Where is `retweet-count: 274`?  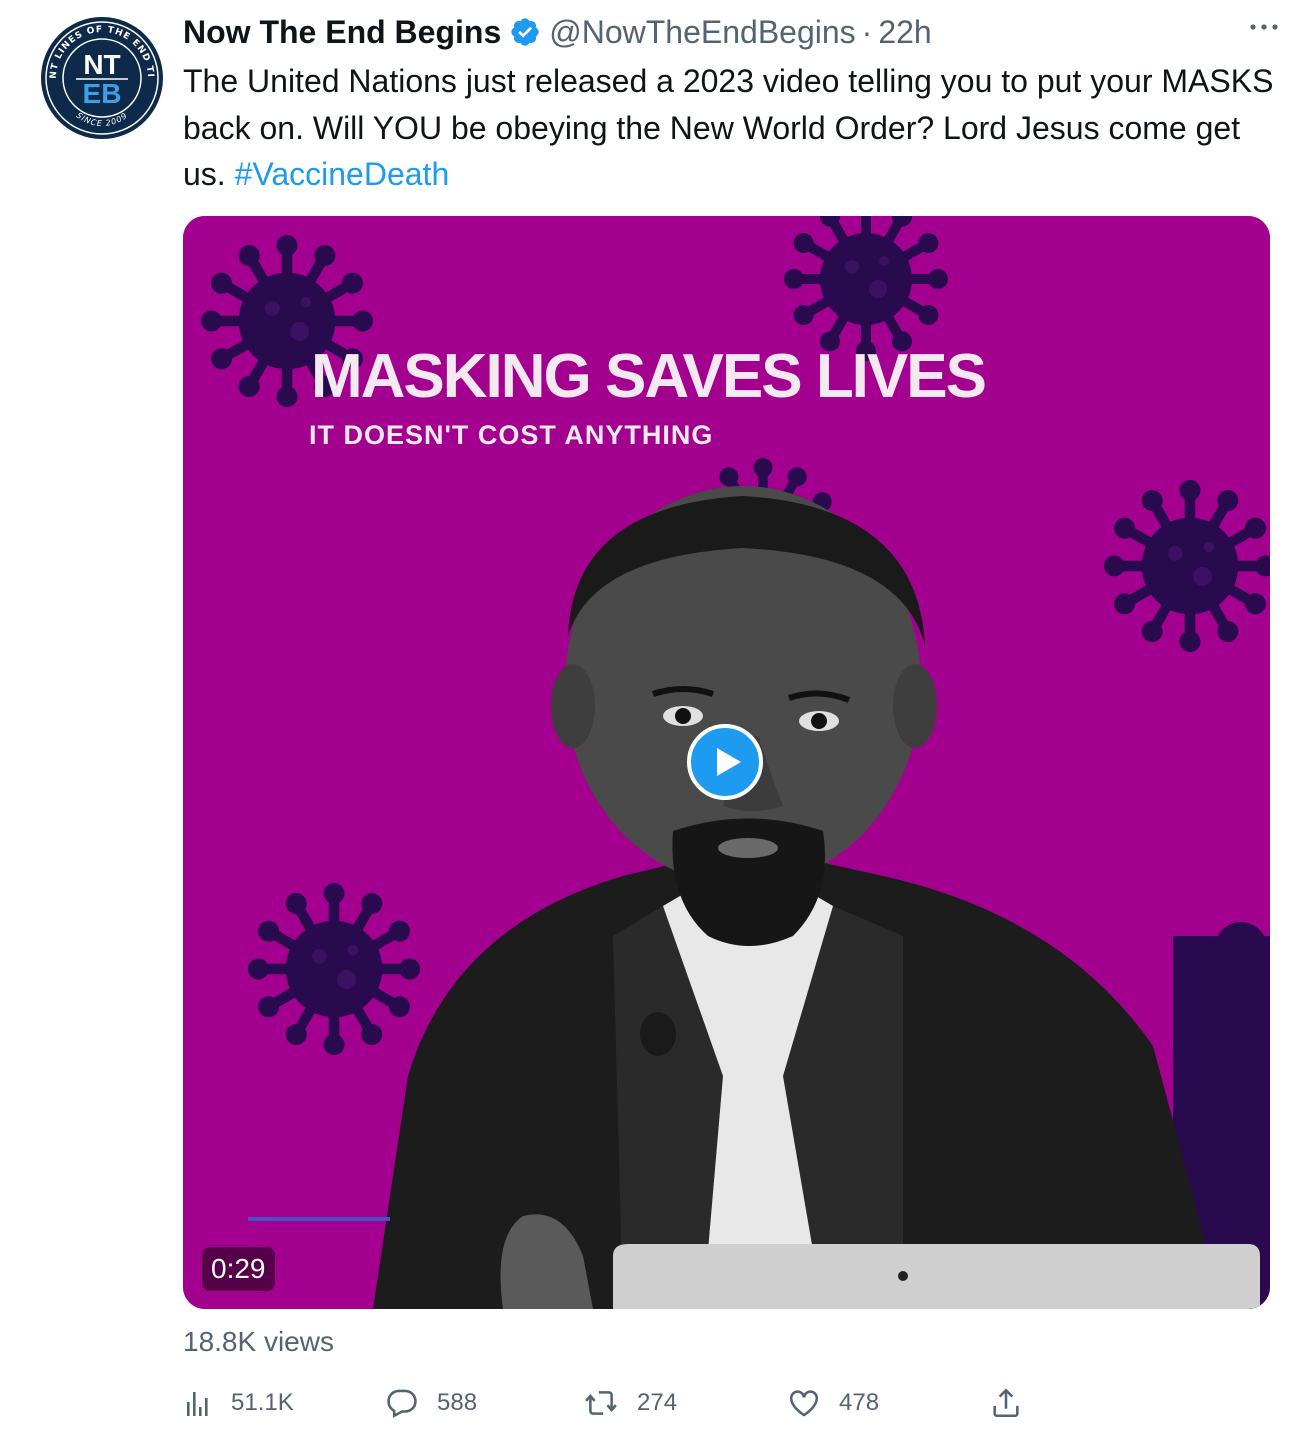
retweet-count: 274 is located at coordinates (657, 1402).